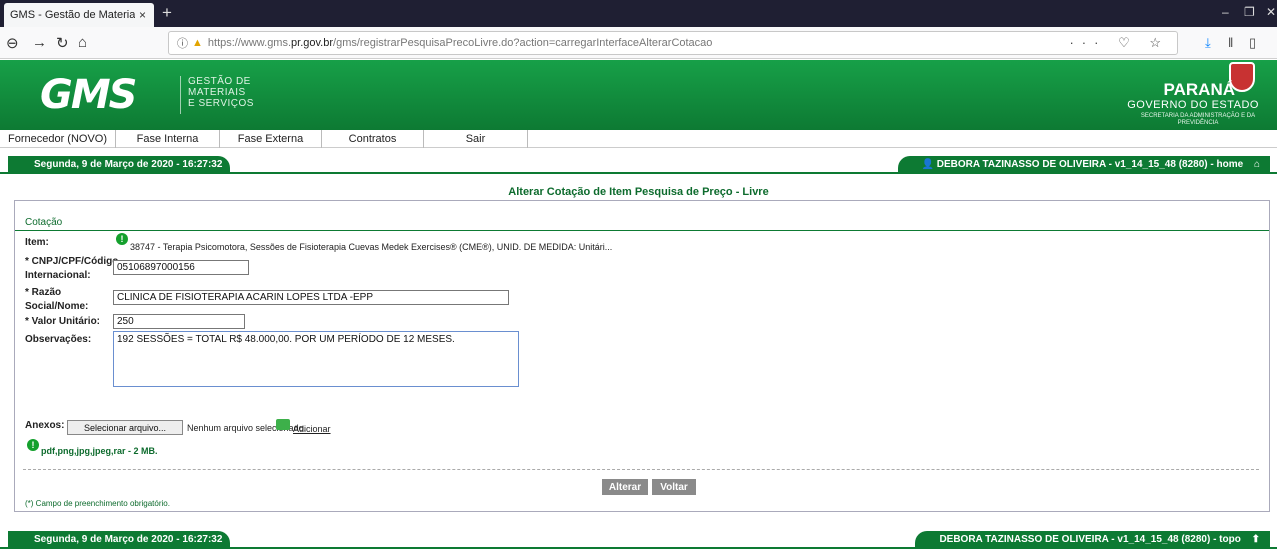 The image size is (1277, 549). I want to click on file-types-hint: pdf,png,jpg,jpeg,rar - 2 MB., so click(99, 451).